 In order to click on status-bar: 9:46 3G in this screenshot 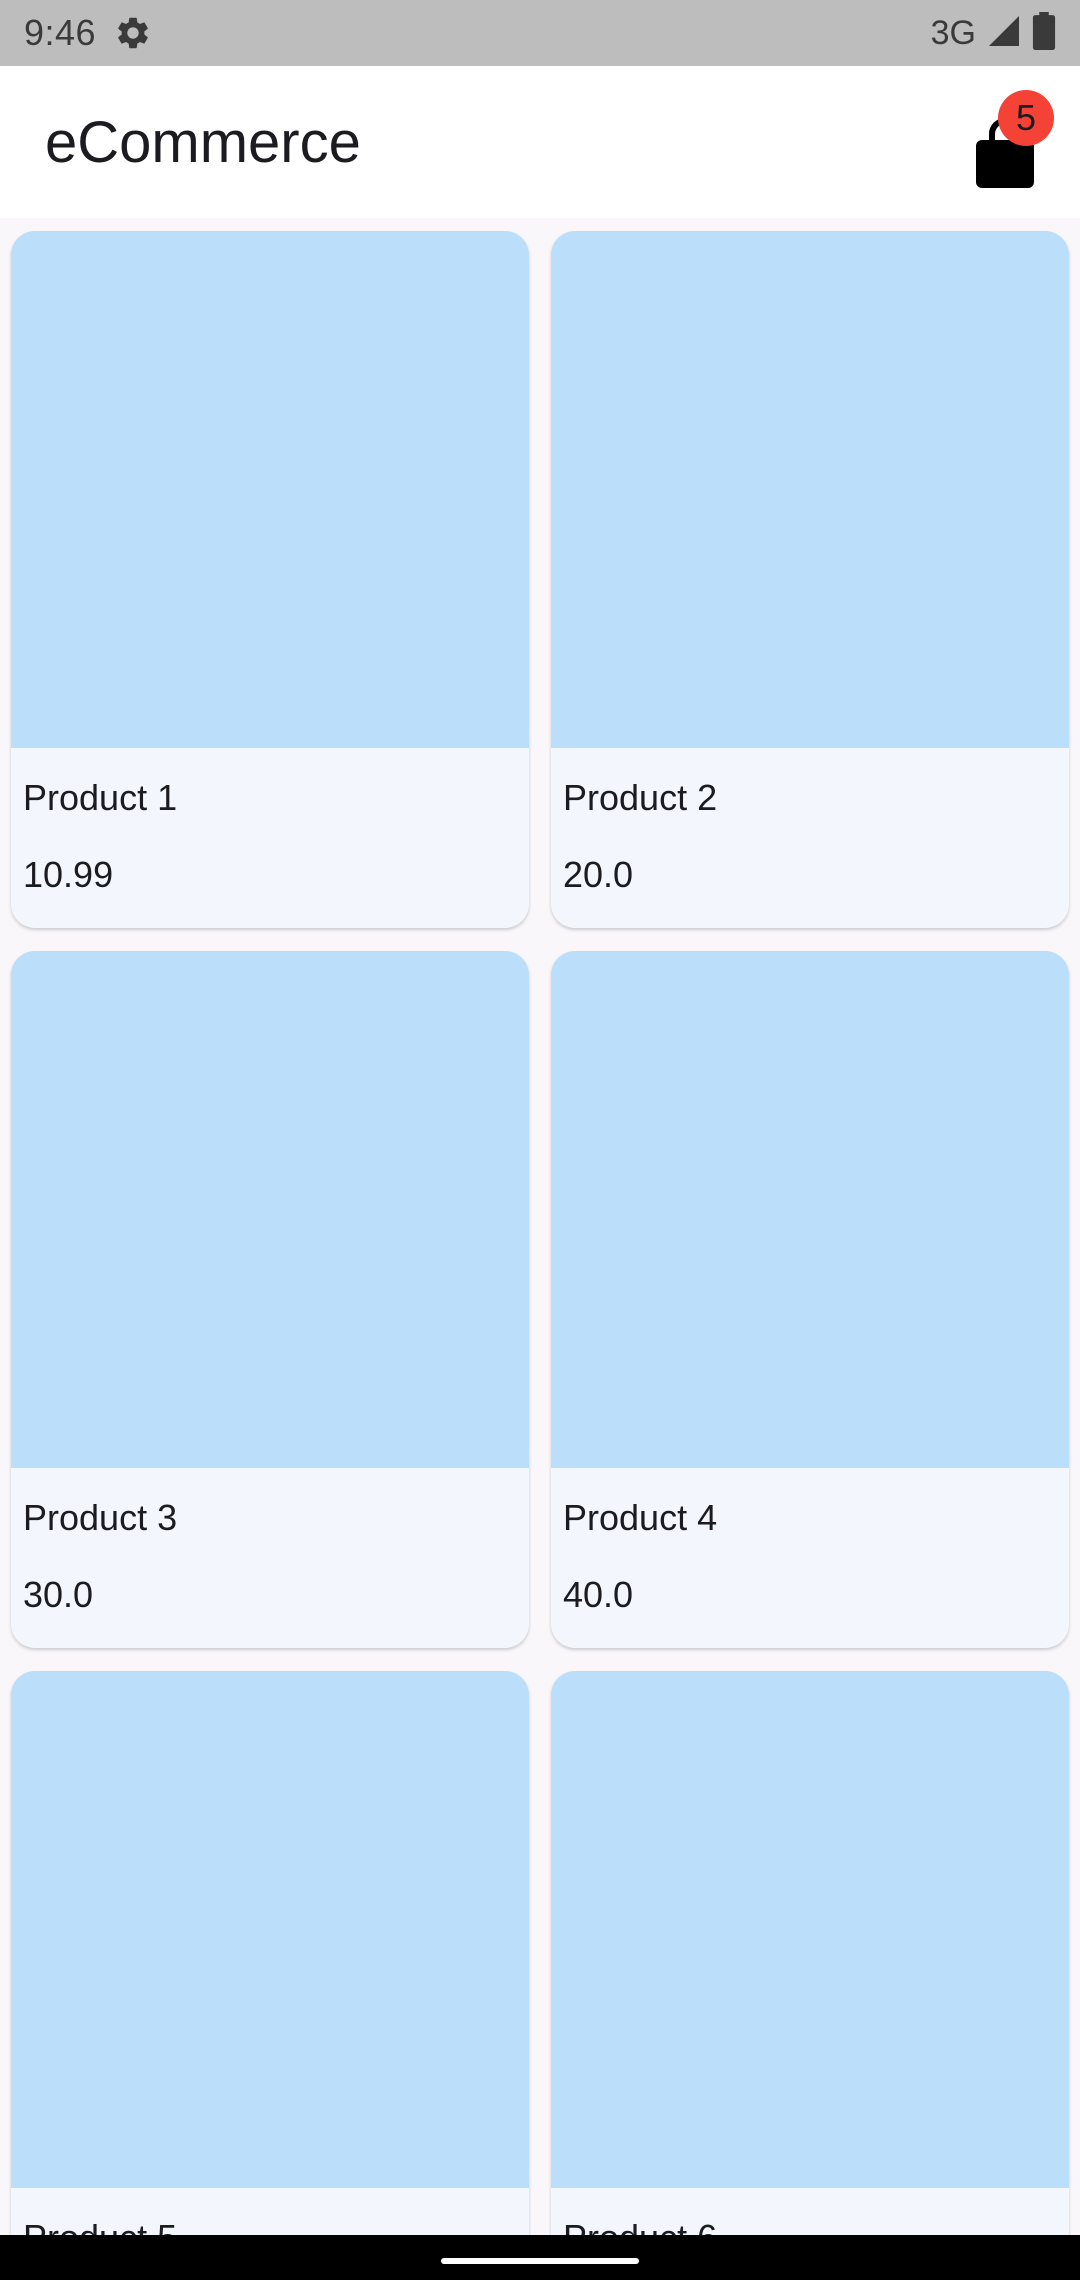, I will do `click(540, 33)`.